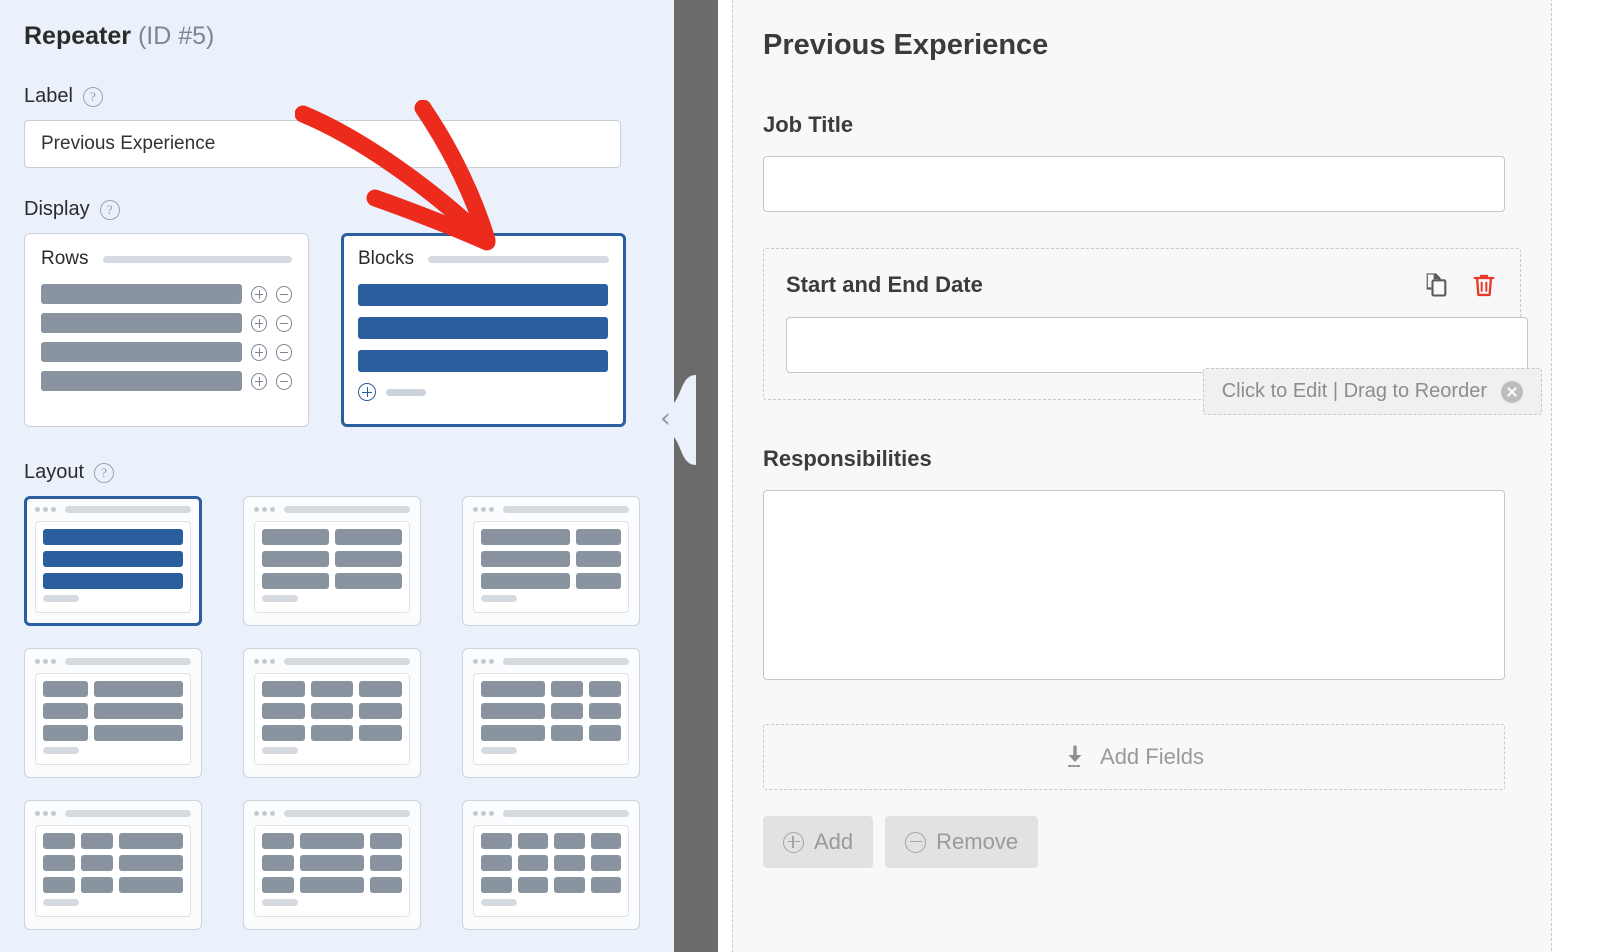  What do you see at coordinates (386, 258) in the screenshot?
I see `blocks-card-title: Blocks` at bounding box center [386, 258].